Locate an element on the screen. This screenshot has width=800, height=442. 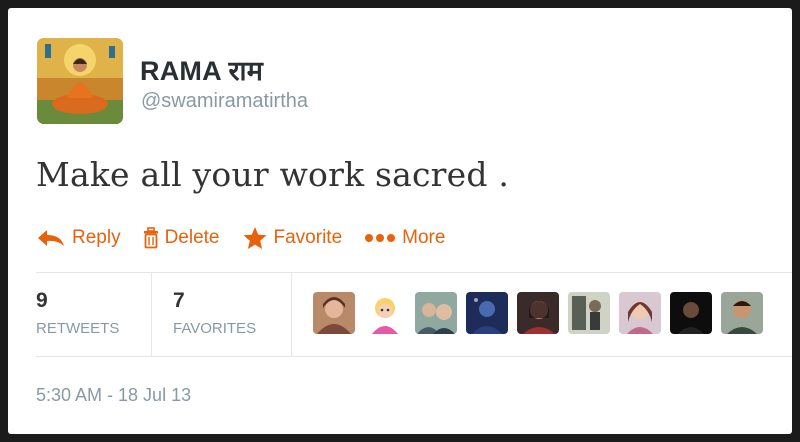
reply-arrow-icon is located at coordinates (51, 238).